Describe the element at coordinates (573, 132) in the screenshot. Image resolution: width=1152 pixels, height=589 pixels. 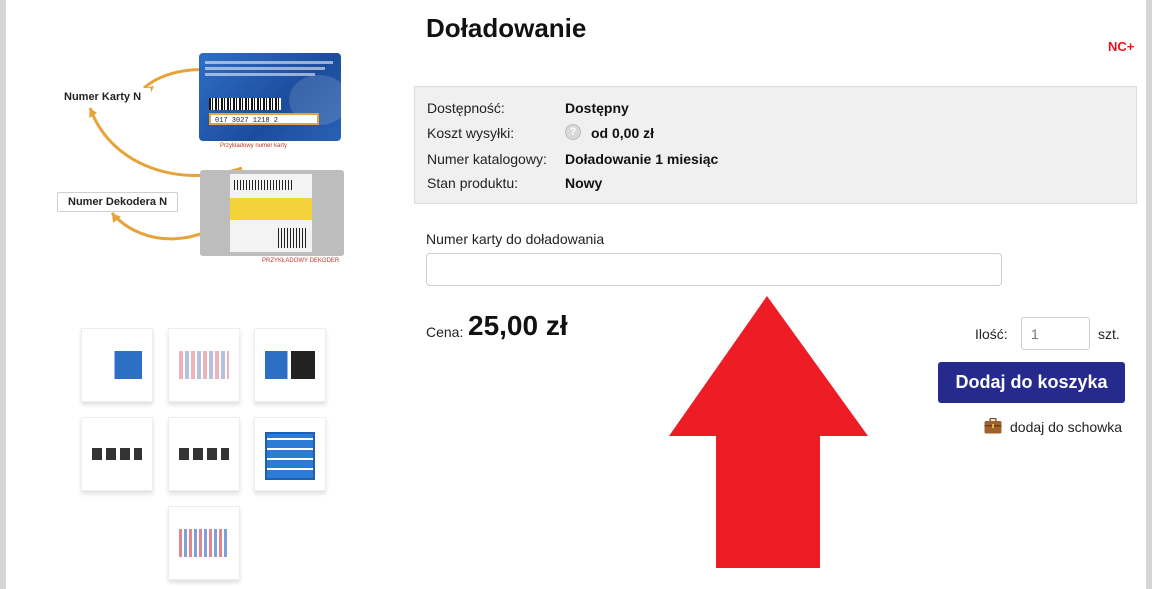
I see `help-icon: ?` at that location.